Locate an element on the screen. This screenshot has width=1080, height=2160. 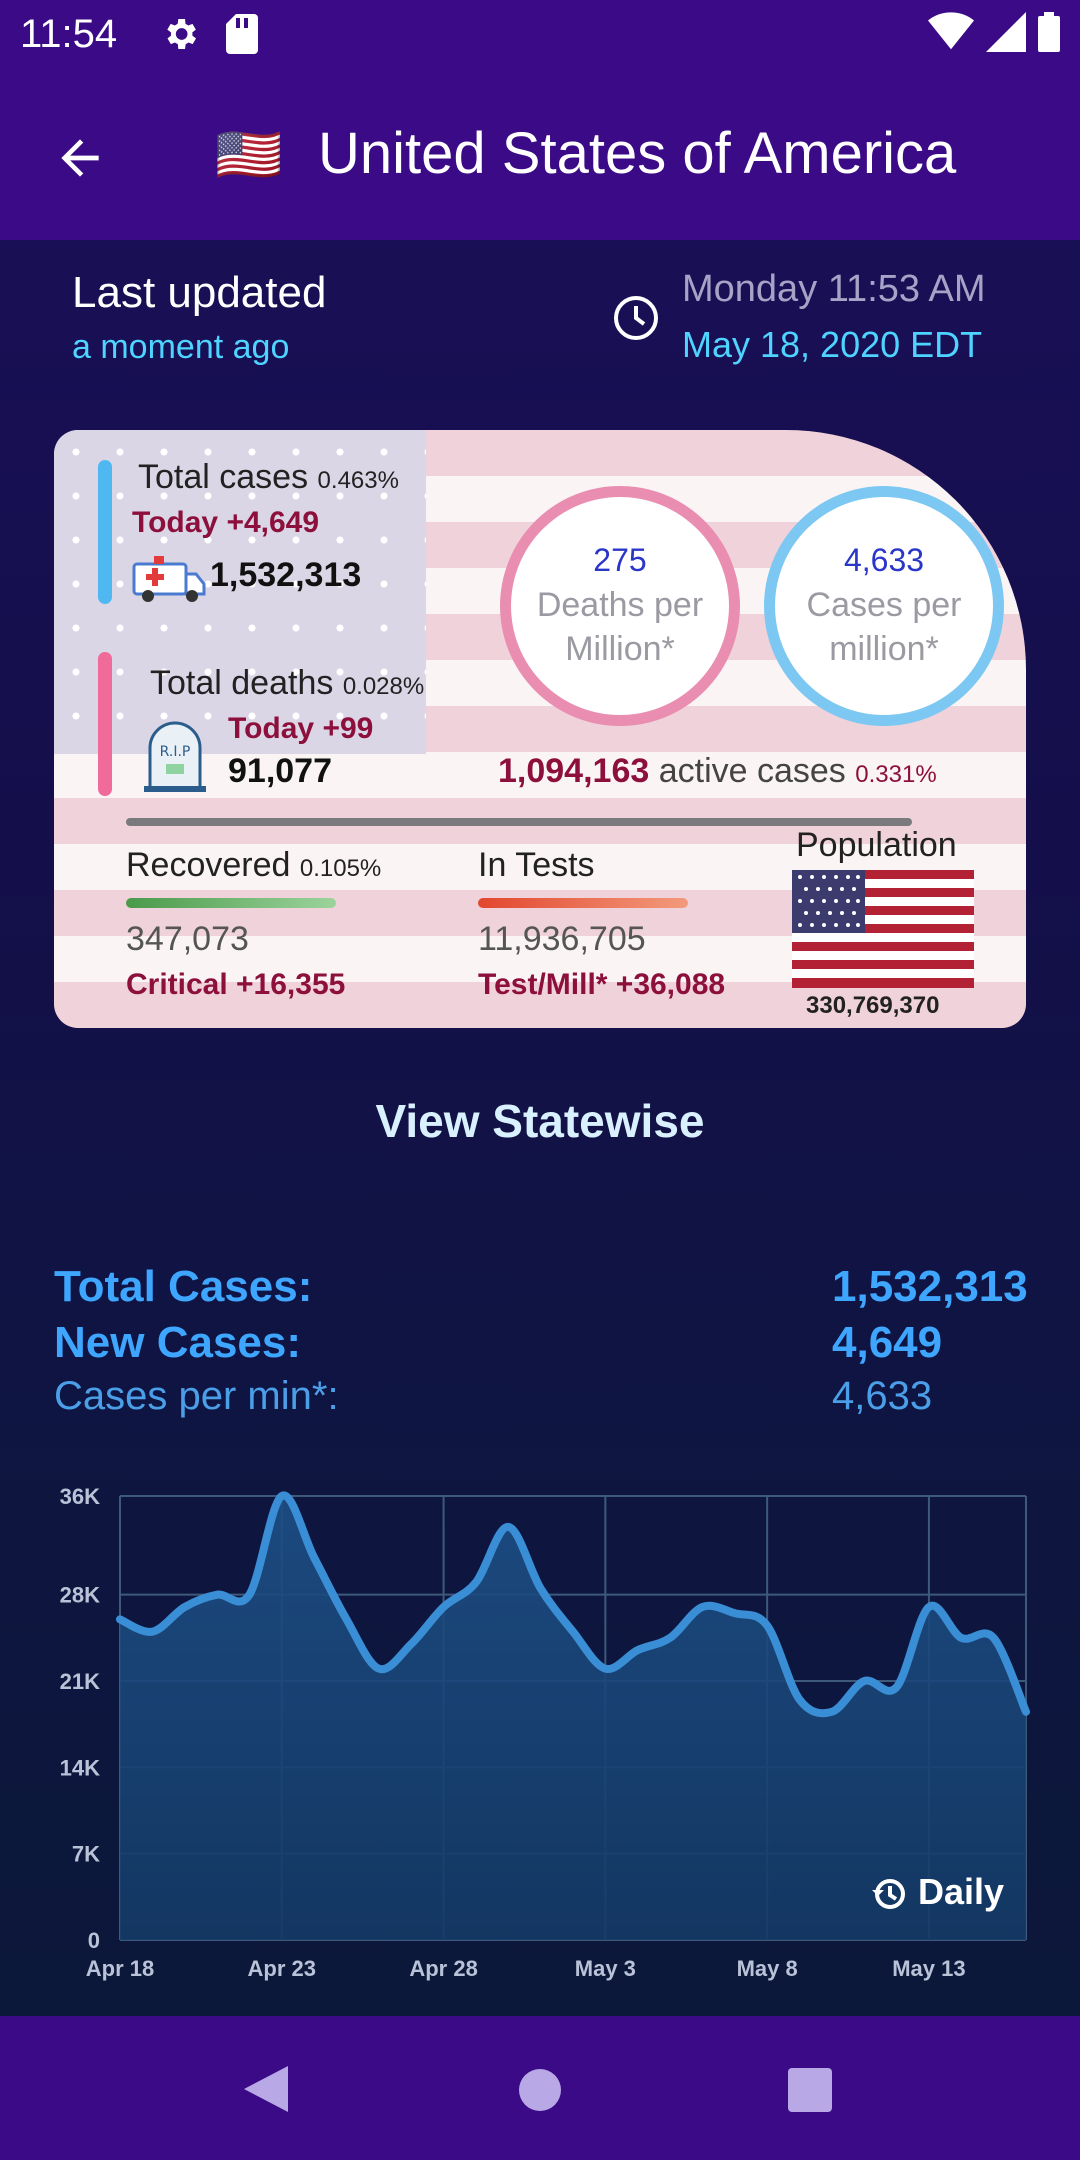
us-flag-image is located at coordinates (883, 931).